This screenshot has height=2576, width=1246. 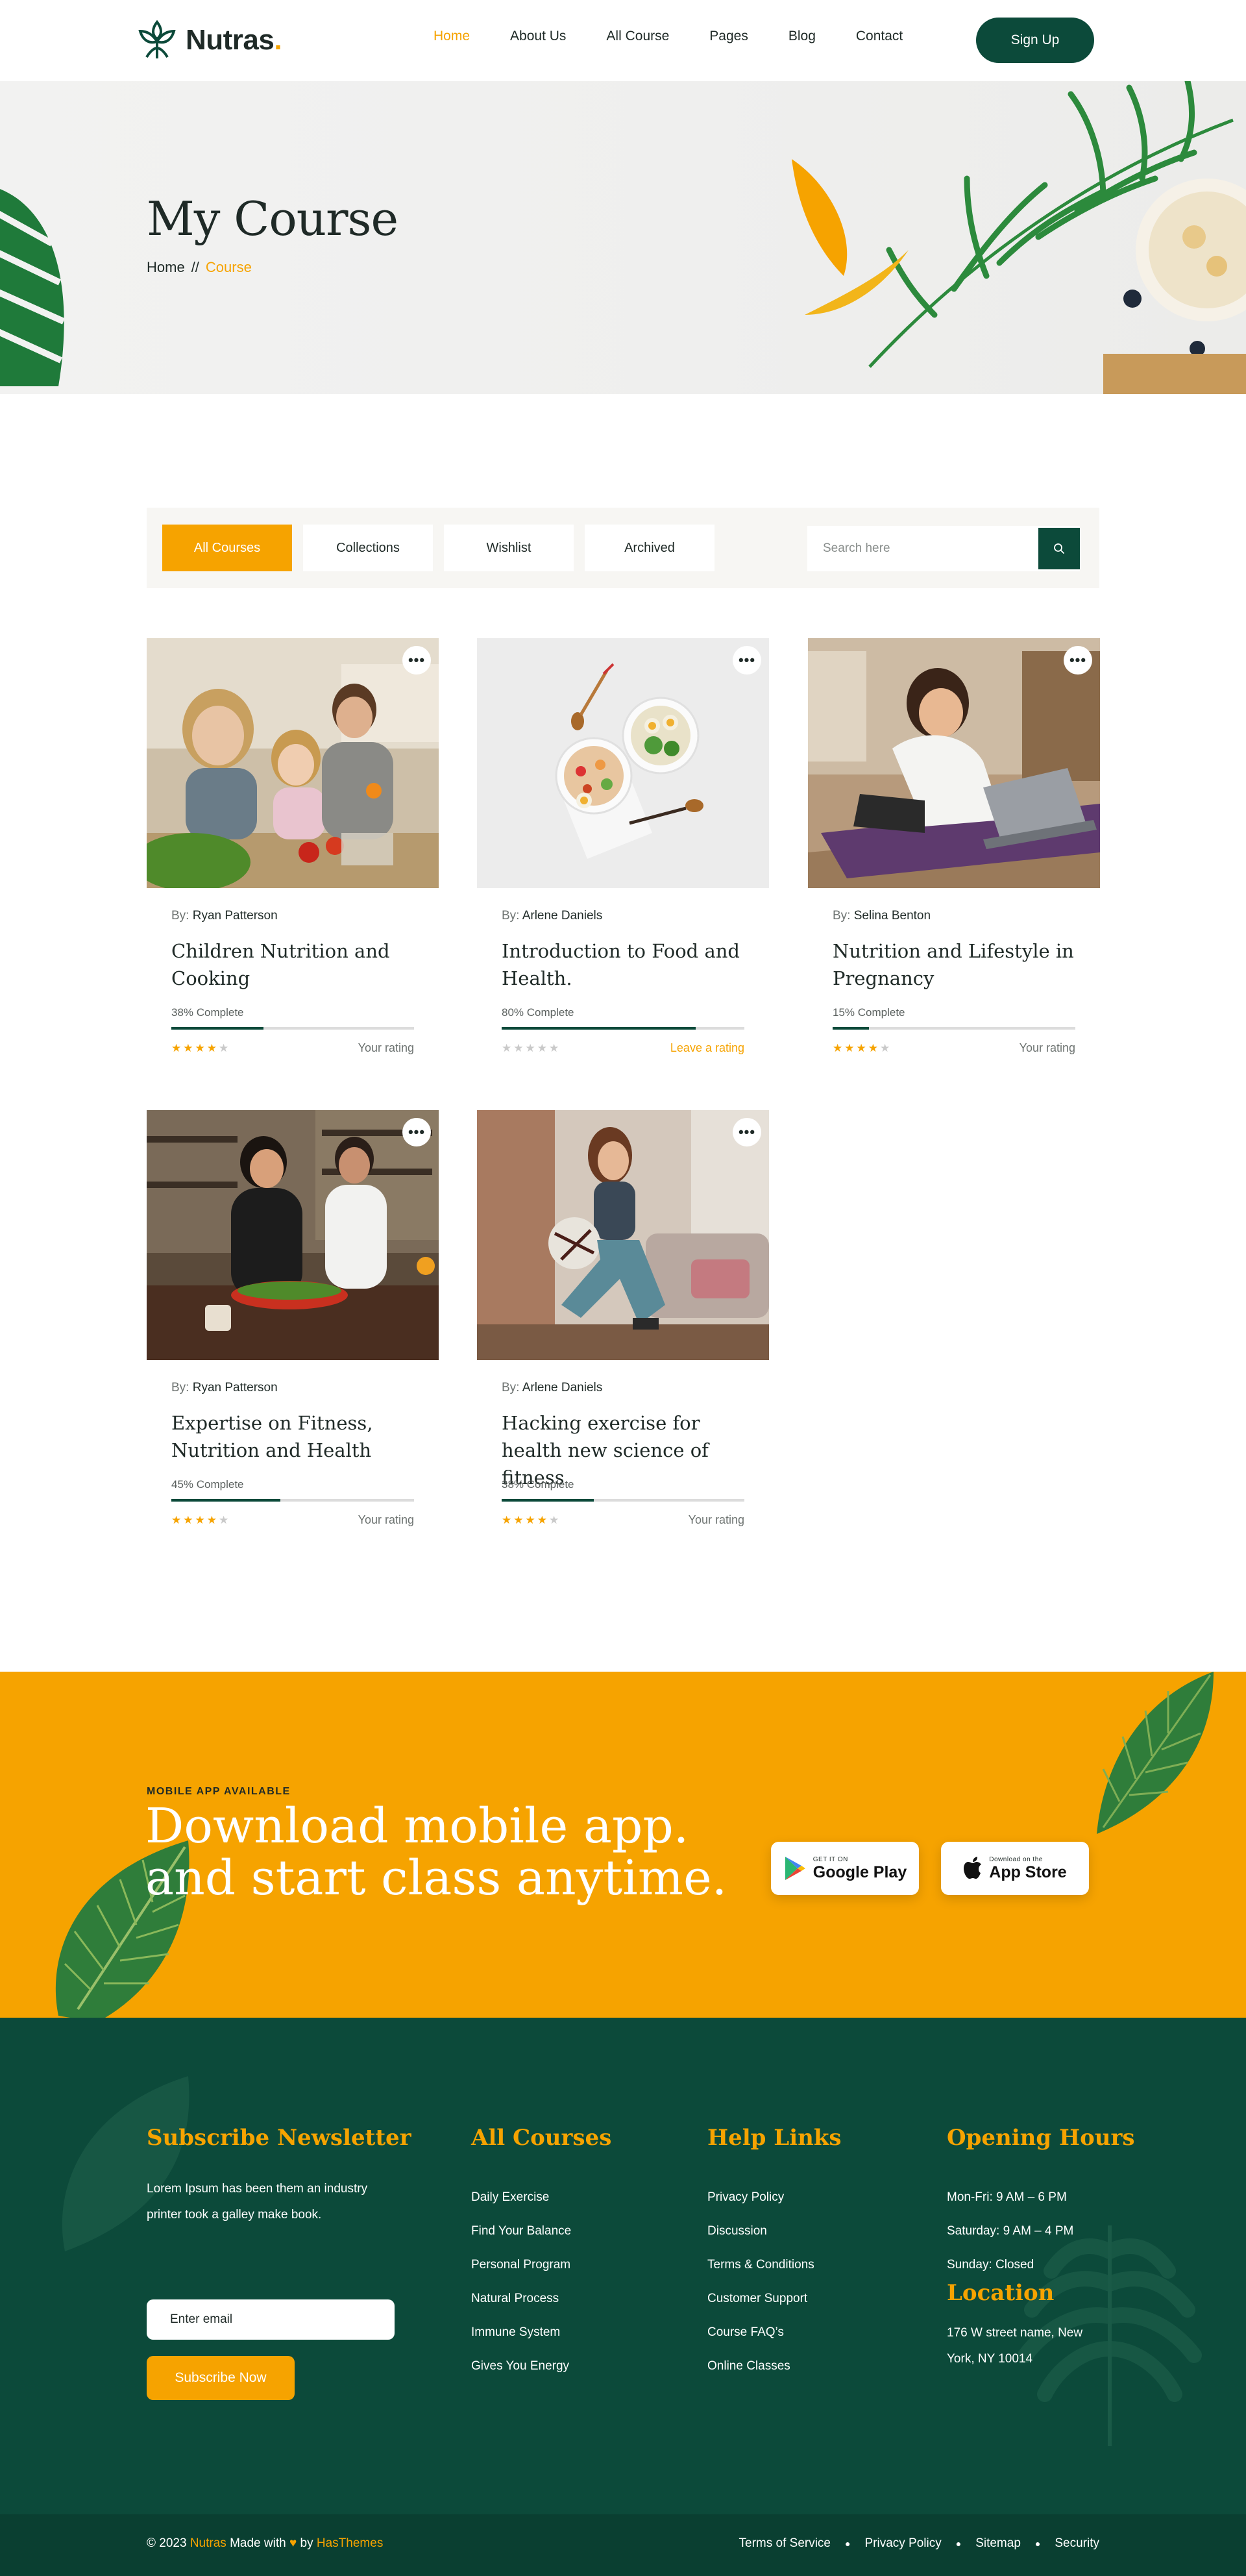 What do you see at coordinates (954, 964) in the screenshot?
I see `course-title: Nutrition and Lifestyle in Pregnancy` at bounding box center [954, 964].